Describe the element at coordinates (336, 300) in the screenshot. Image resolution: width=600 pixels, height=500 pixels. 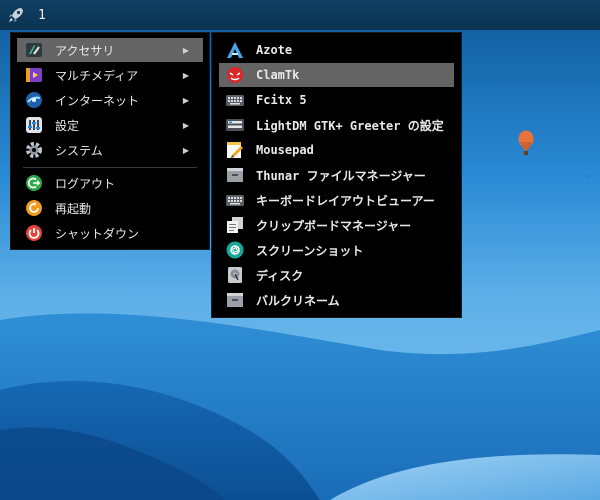
I see `submenu-item-bulk-rename: バルクリネーム` at that location.